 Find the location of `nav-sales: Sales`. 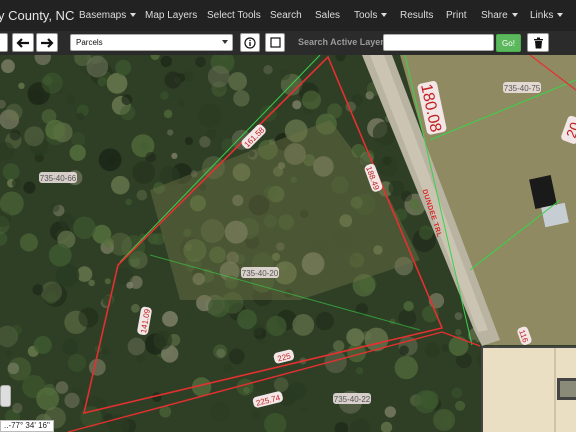

nav-sales: Sales is located at coordinates (327, 15).